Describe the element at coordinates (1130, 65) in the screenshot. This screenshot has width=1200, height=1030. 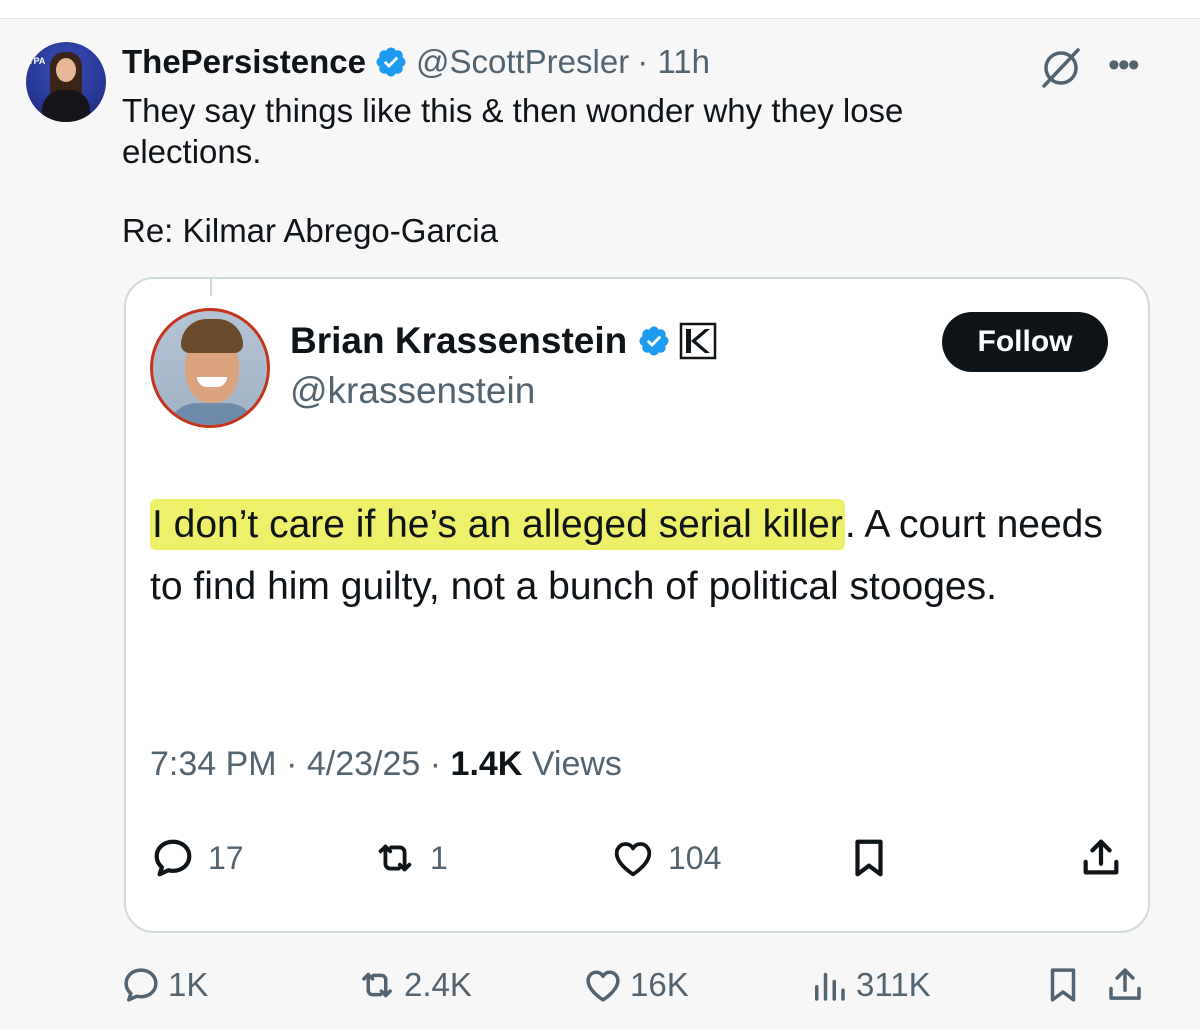
I see `more-icon: •••` at that location.